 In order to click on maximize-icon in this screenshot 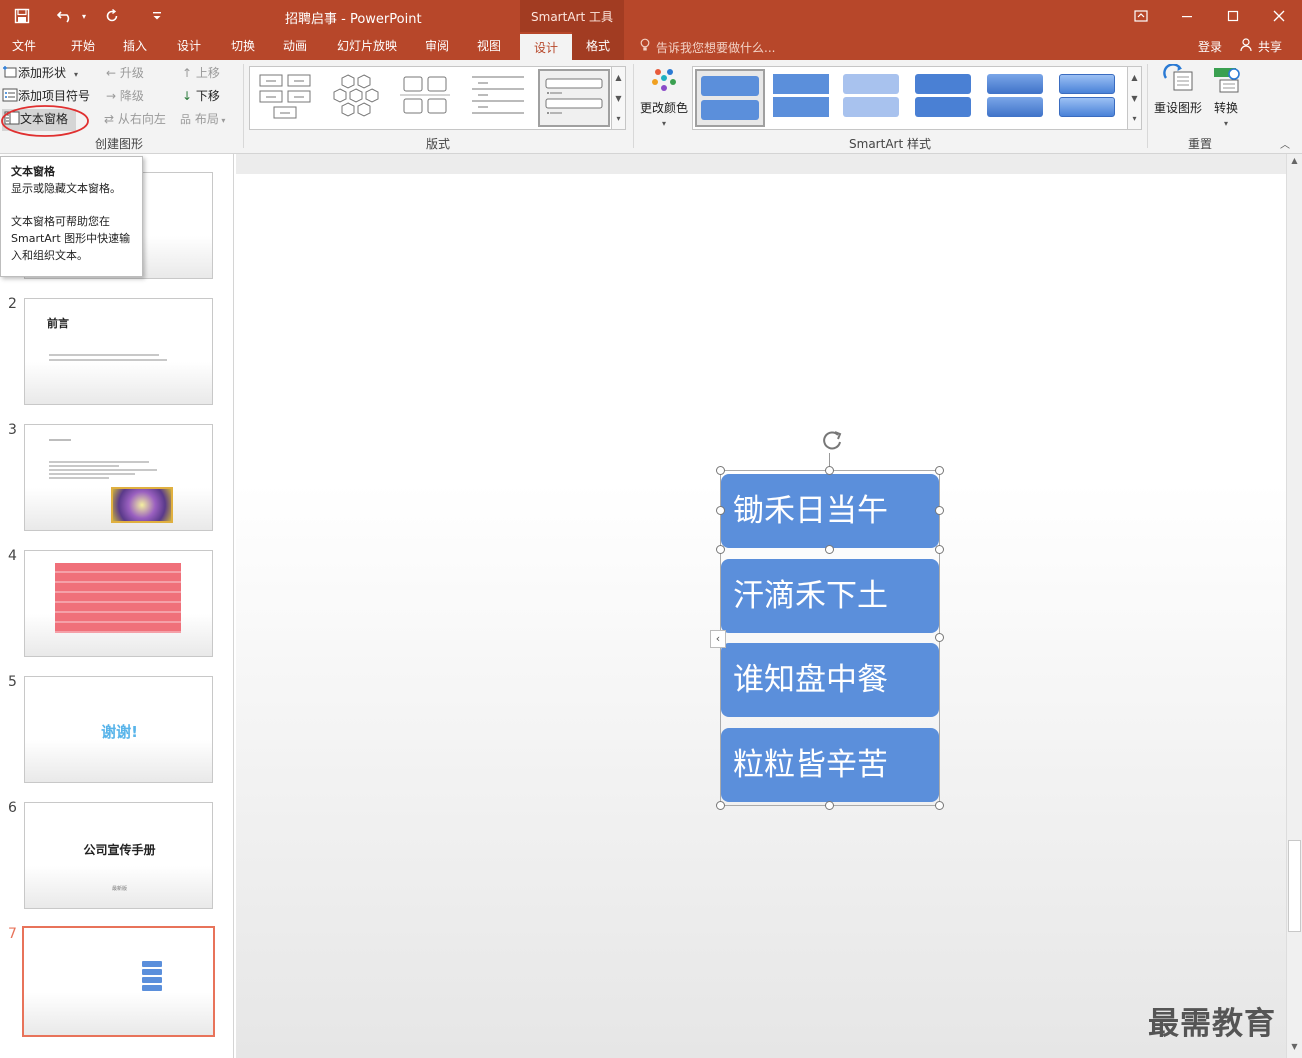, I will do `click(1233, 16)`.